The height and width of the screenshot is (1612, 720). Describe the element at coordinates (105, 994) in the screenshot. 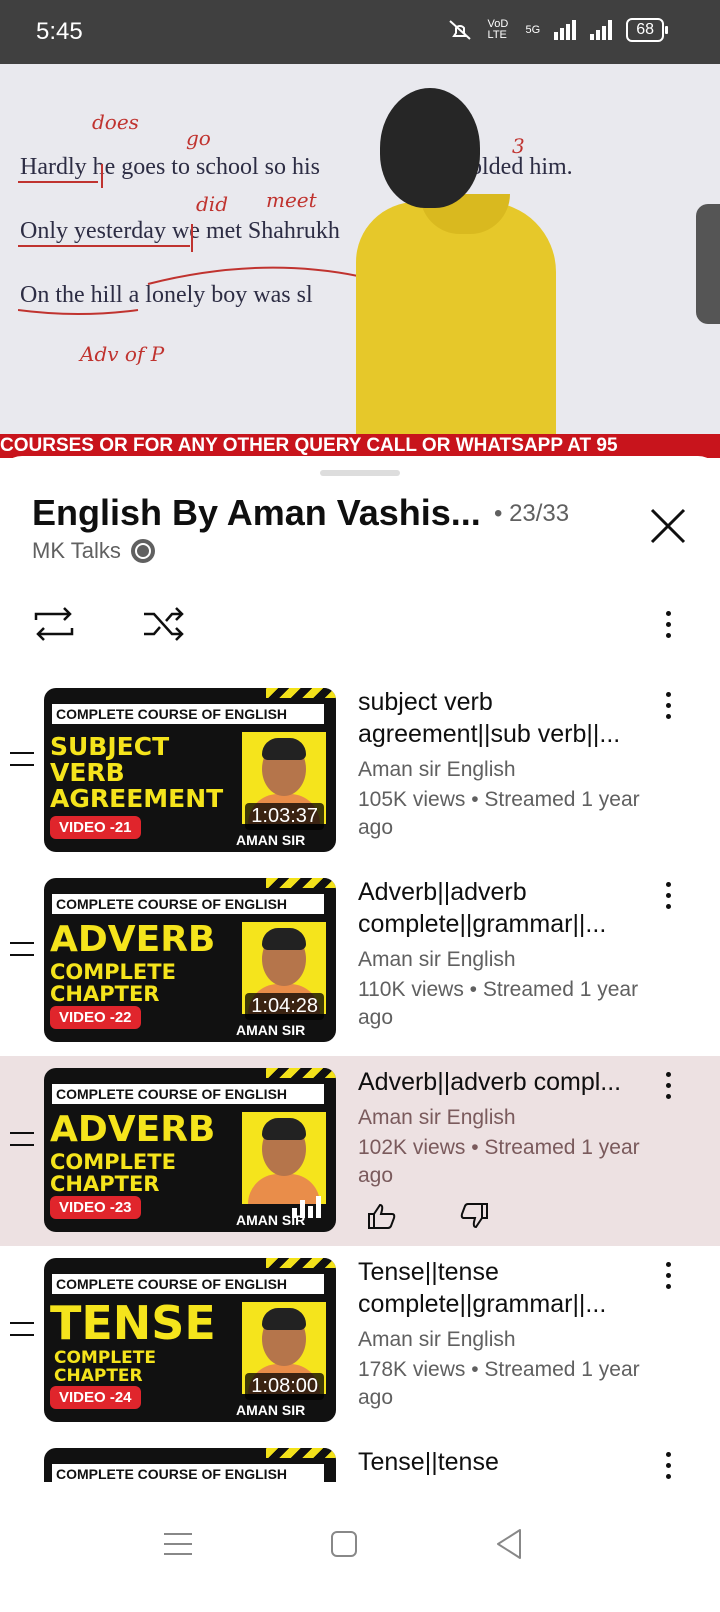

I see `thumb-sub-2: CHAPTER` at that location.